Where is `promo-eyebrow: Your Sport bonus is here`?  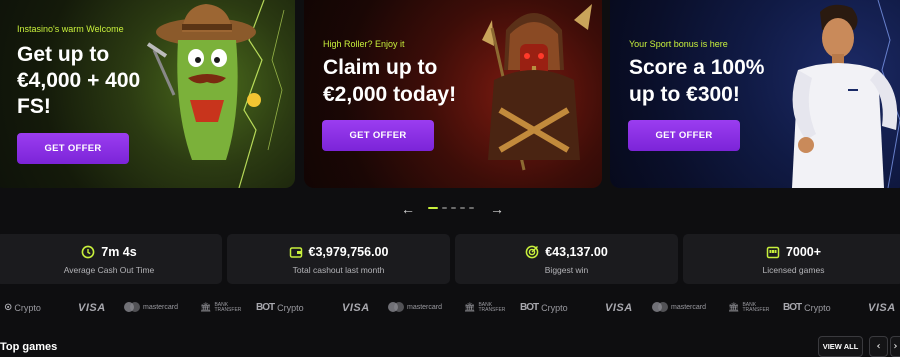
promo-eyebrow: Your Sport bonus is here is located at coordinates (678, 44).